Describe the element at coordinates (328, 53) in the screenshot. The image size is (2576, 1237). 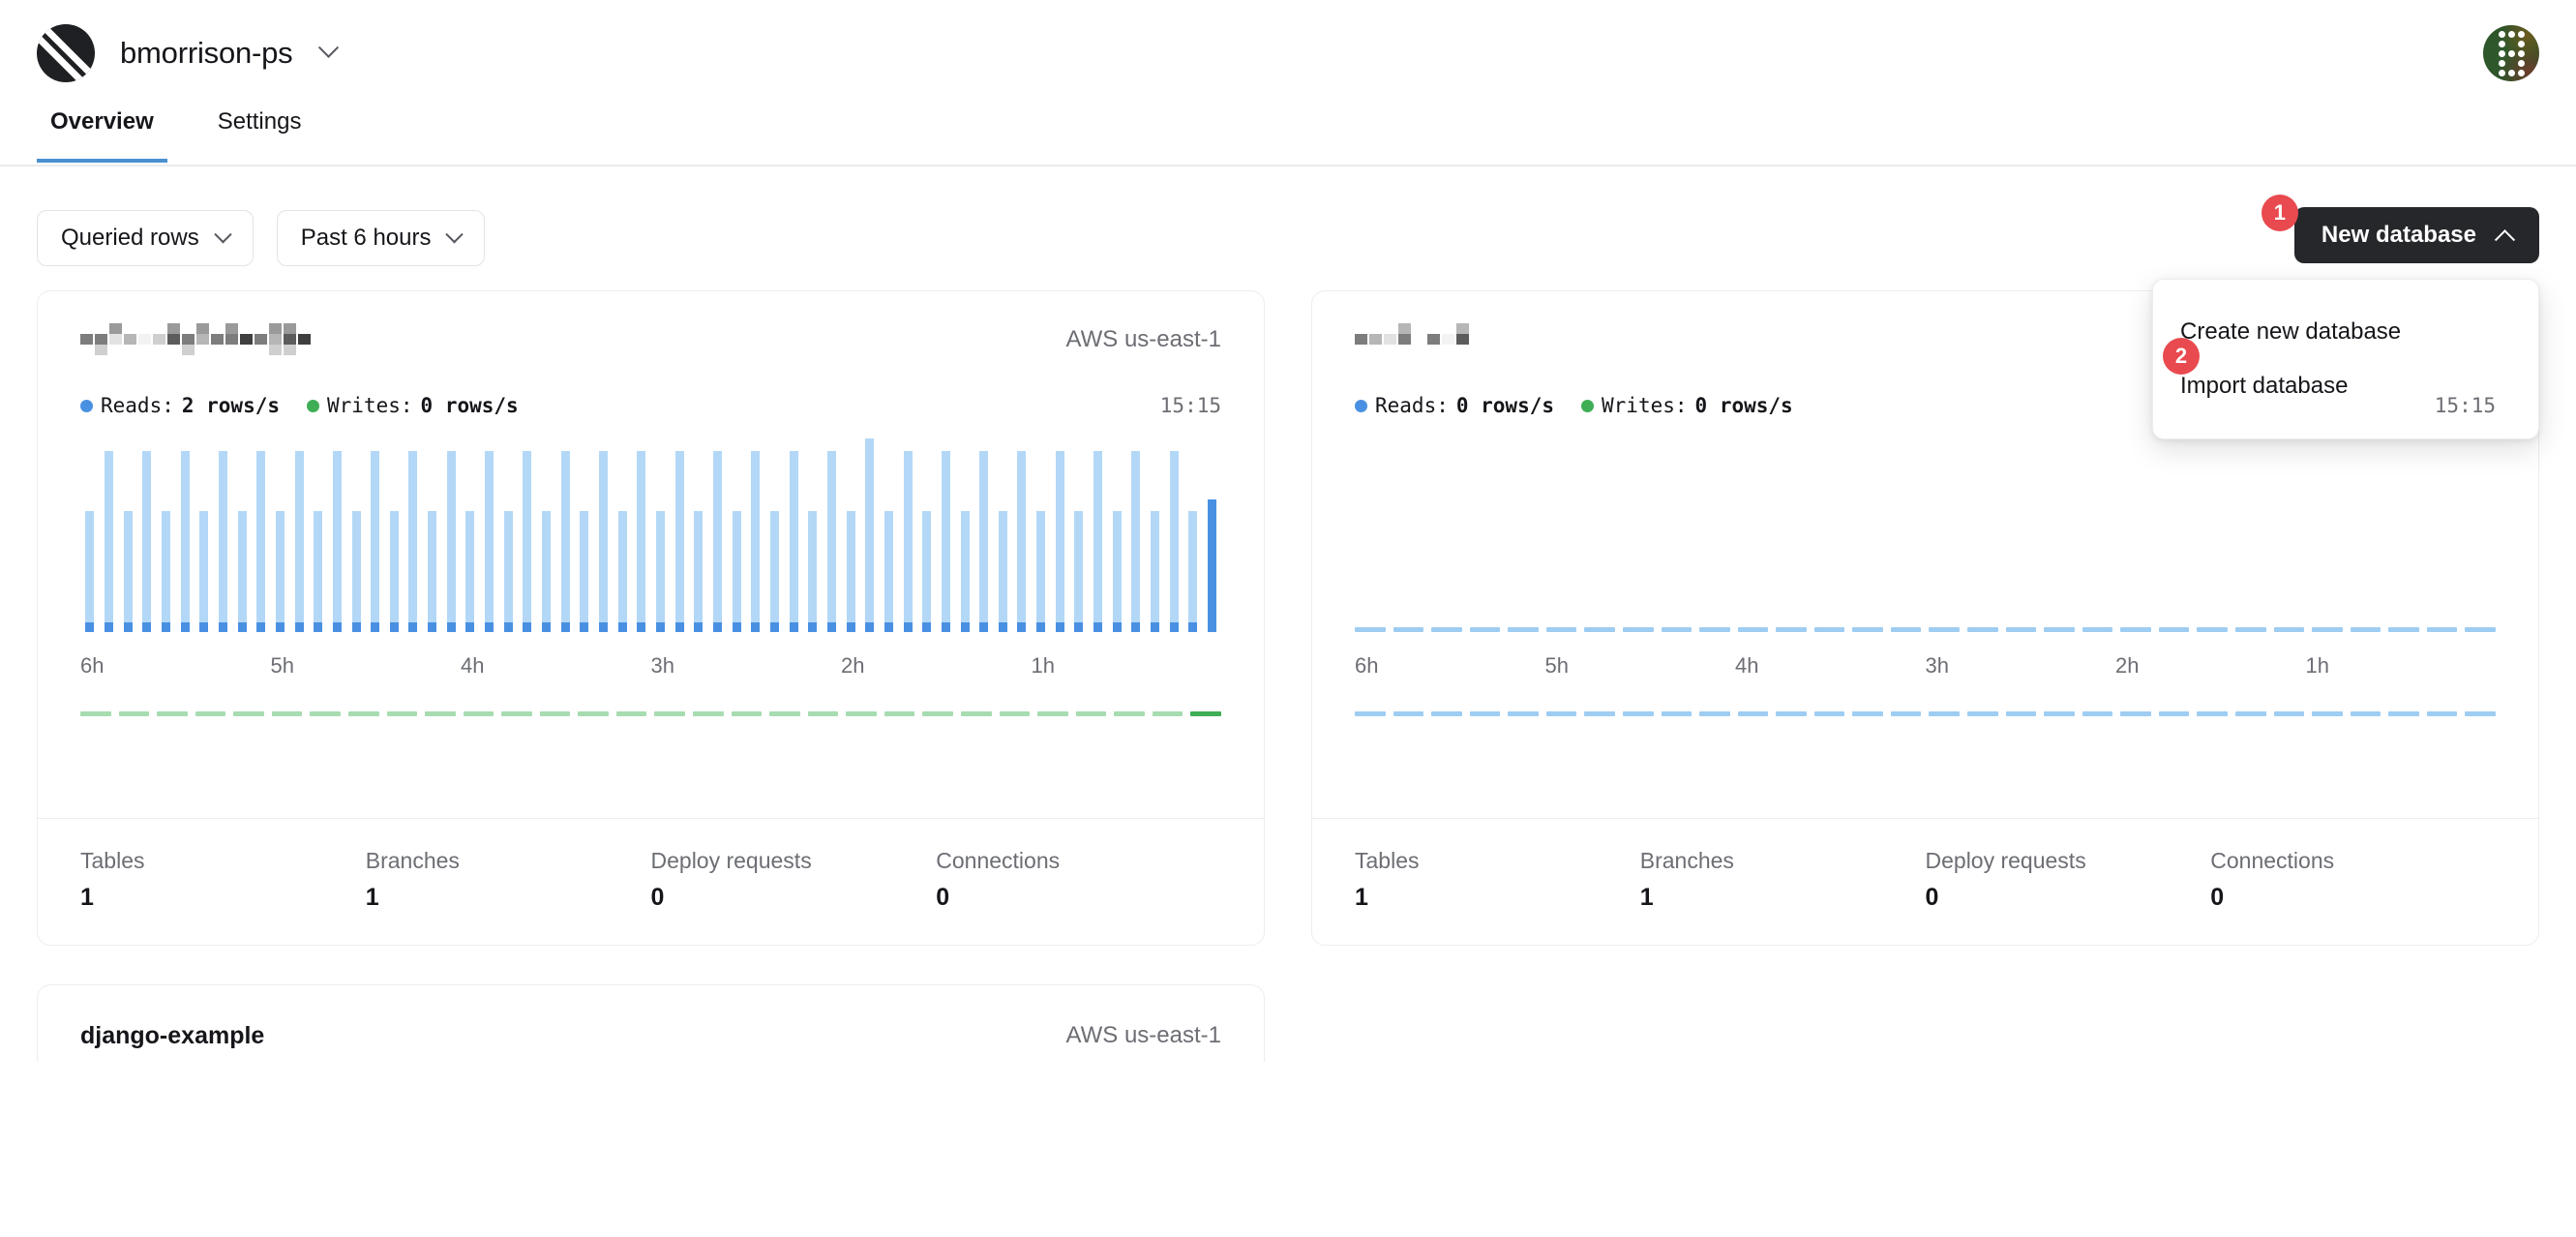
I see `org-switcher-chevron` at that location.